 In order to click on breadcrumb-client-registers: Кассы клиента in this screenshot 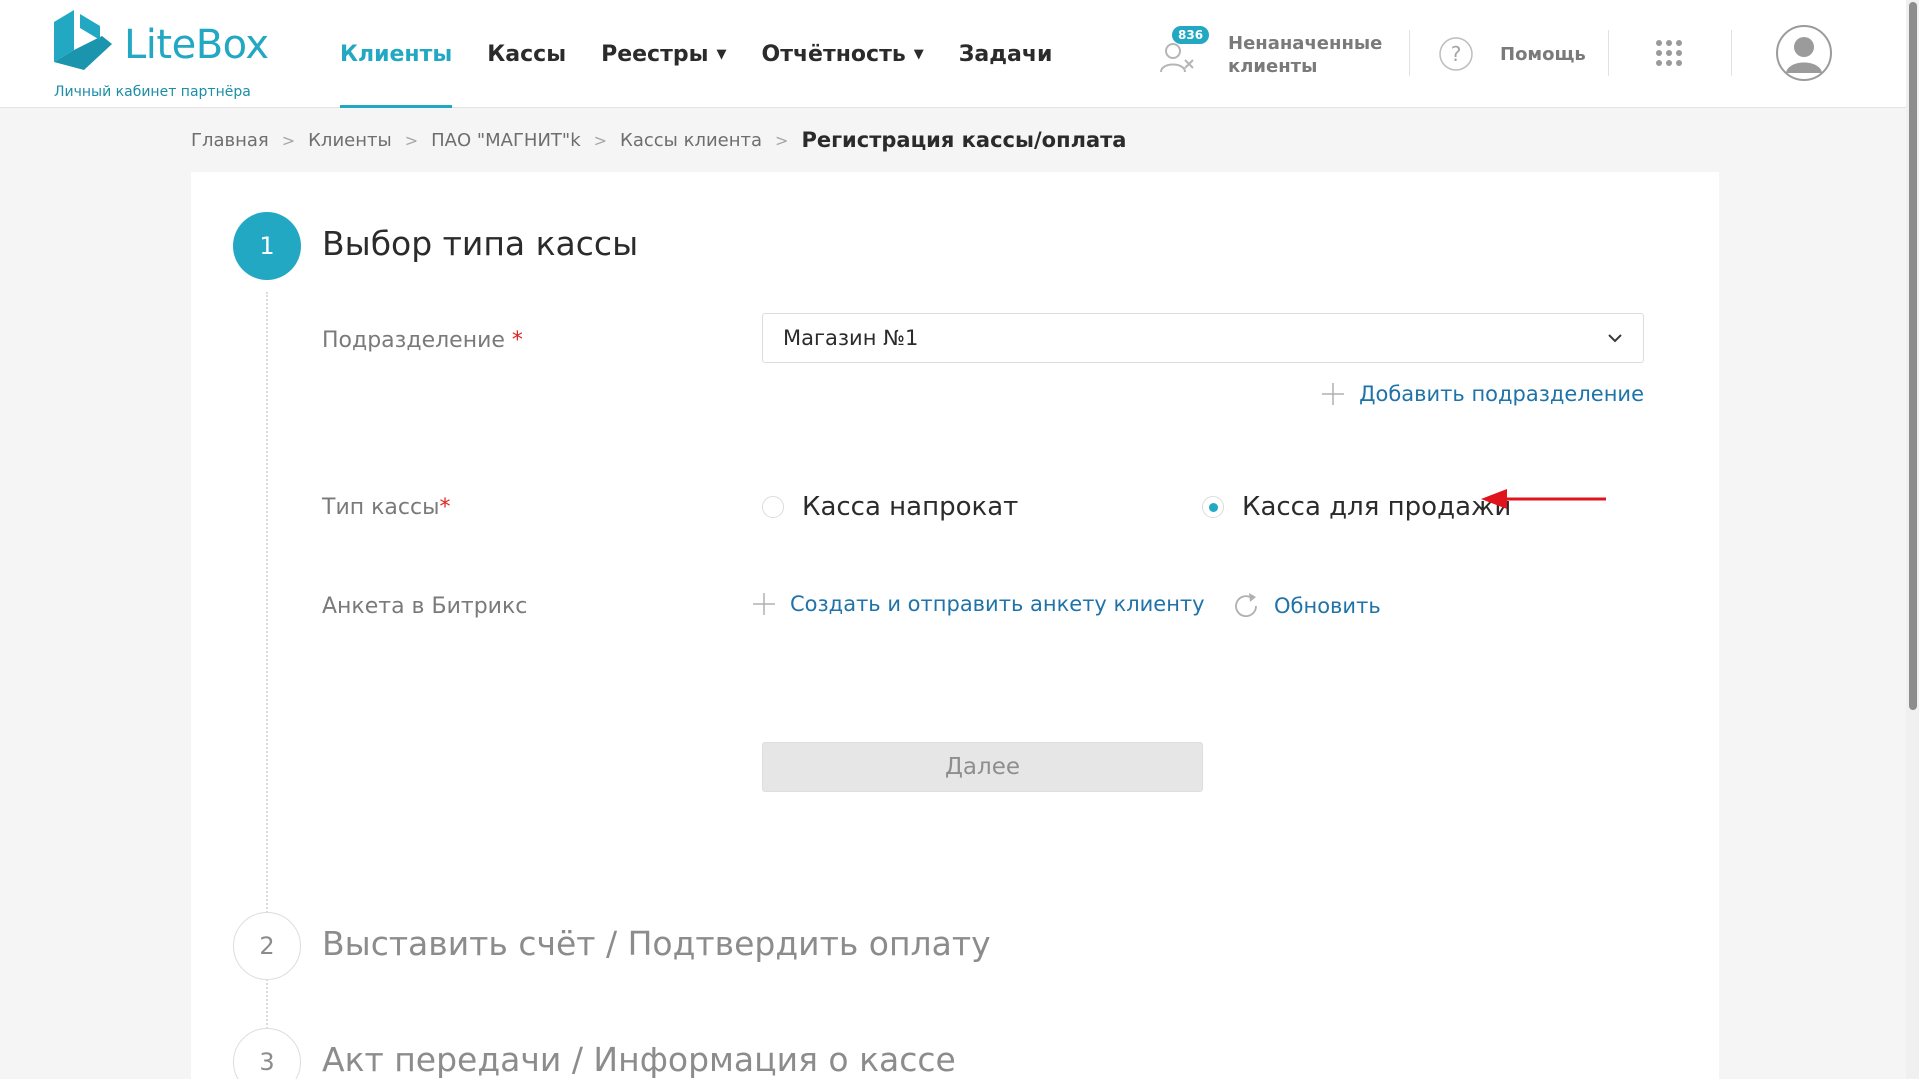, I will do `click(691, 140)`.